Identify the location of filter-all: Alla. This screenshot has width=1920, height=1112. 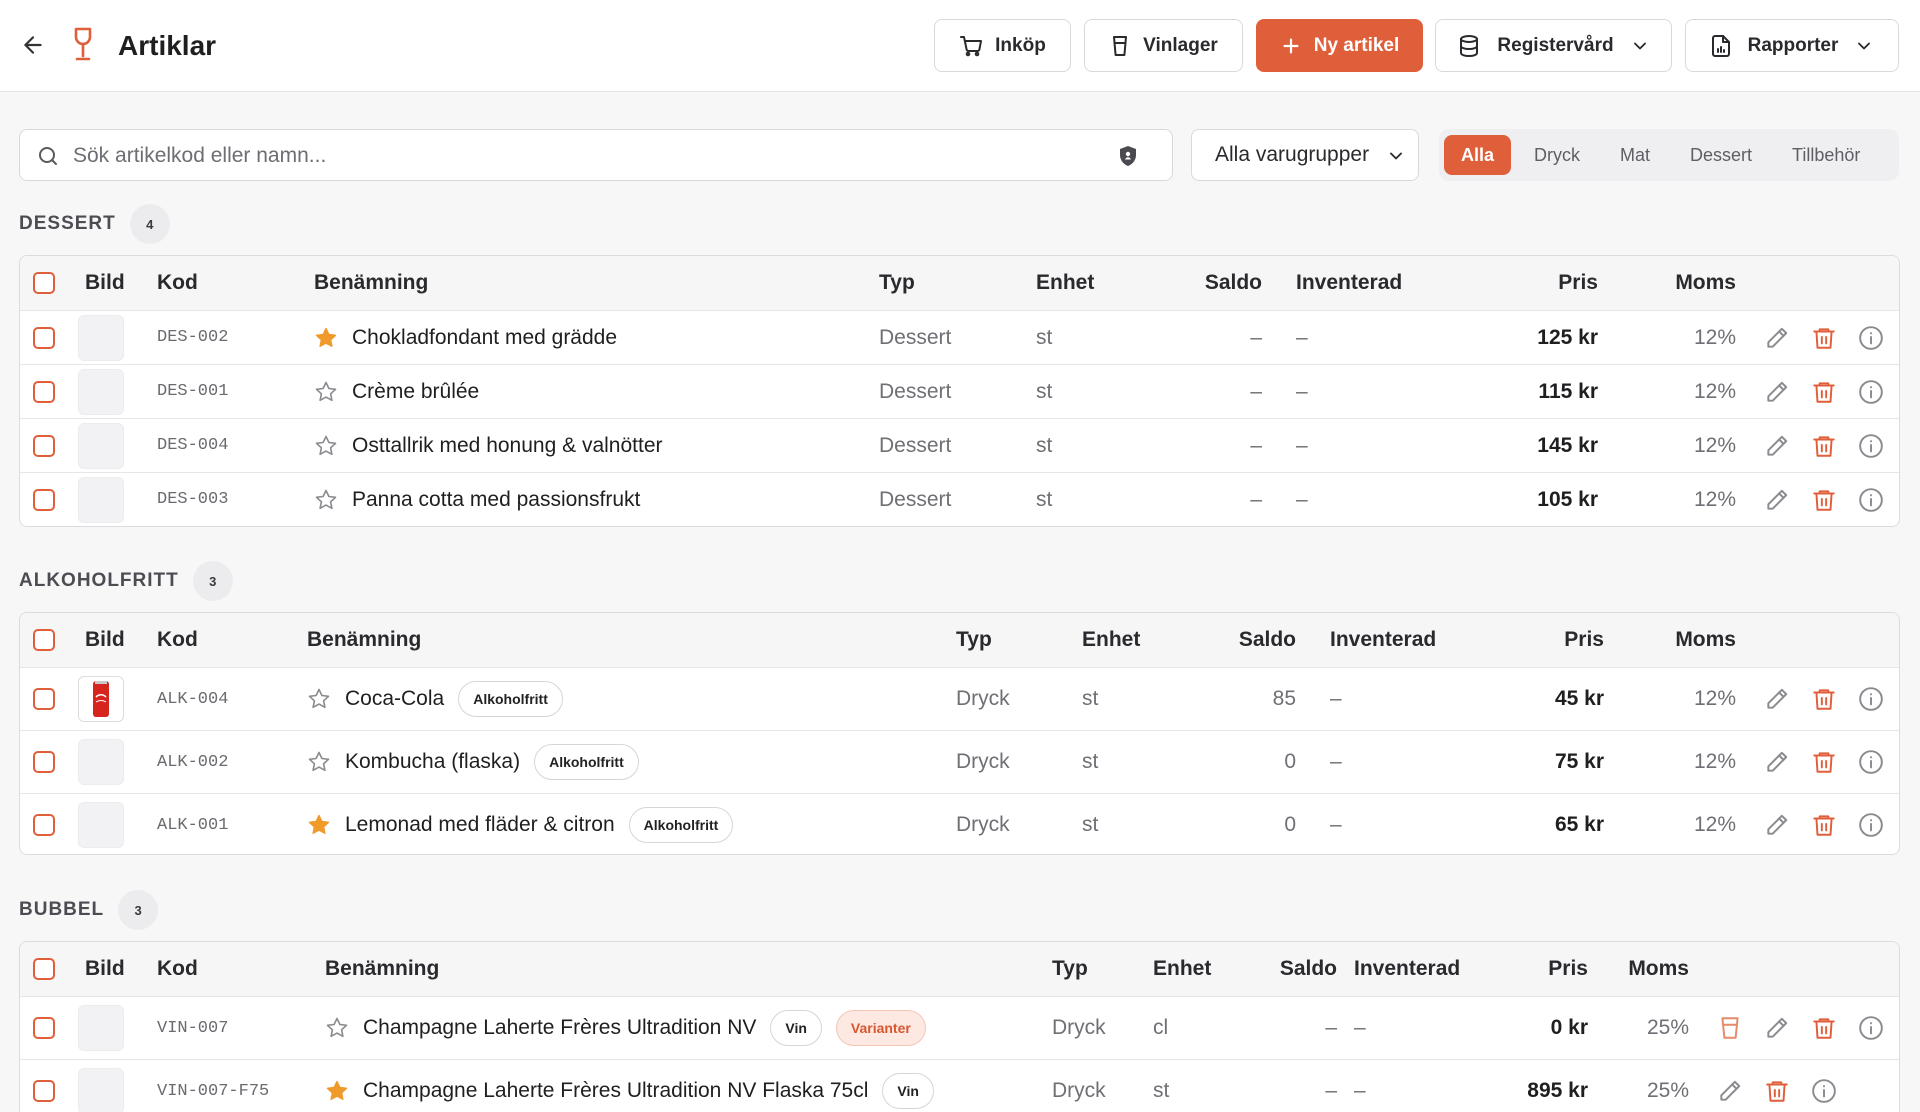
(1478, 155).